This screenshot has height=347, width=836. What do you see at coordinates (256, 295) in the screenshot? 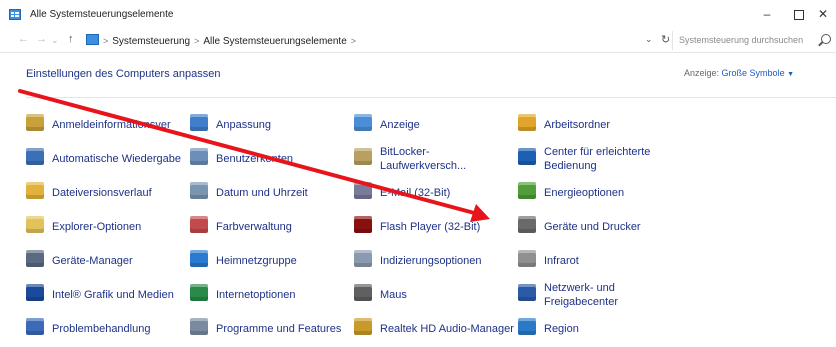
I see `item-label: Internetoptionen` at bounding box center [256, 295].